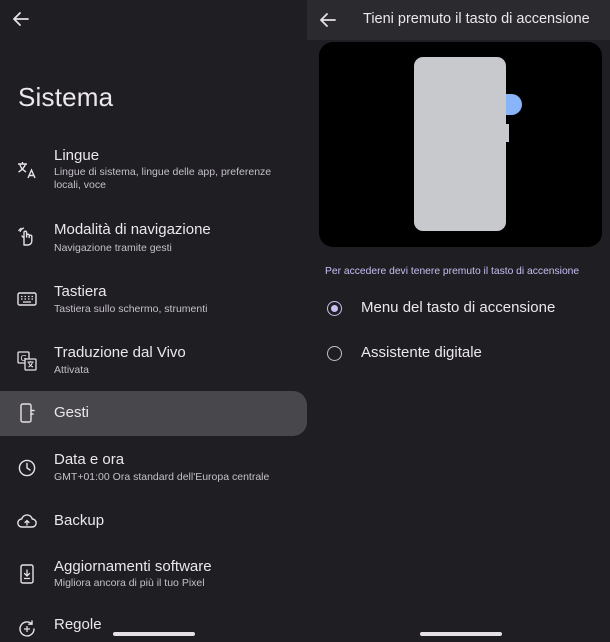 The image size is (610, 642). Describe the element at coordinates (113, 248) in the screenshot. I see `settings-item-subtitle: Navigazione tramite gesti` at that location.